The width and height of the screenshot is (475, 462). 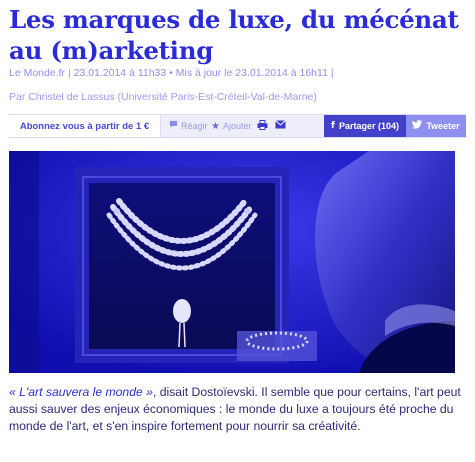 I want to click on facebook-share-label: Partager (104), so click(x=368, y=126).